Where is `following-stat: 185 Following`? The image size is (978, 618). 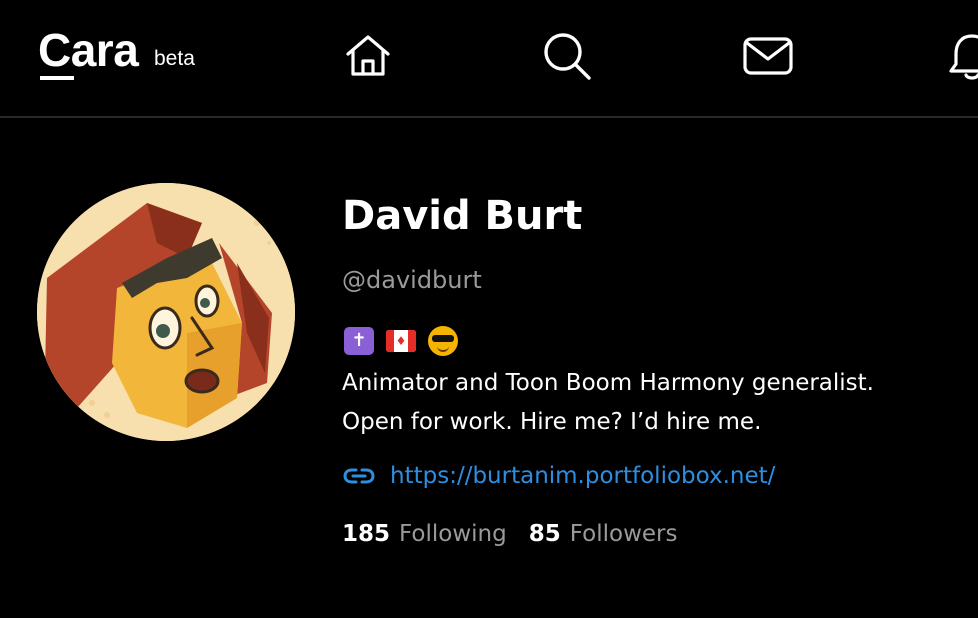 following-stat: 185 Following is located at coordinates (424, 534).